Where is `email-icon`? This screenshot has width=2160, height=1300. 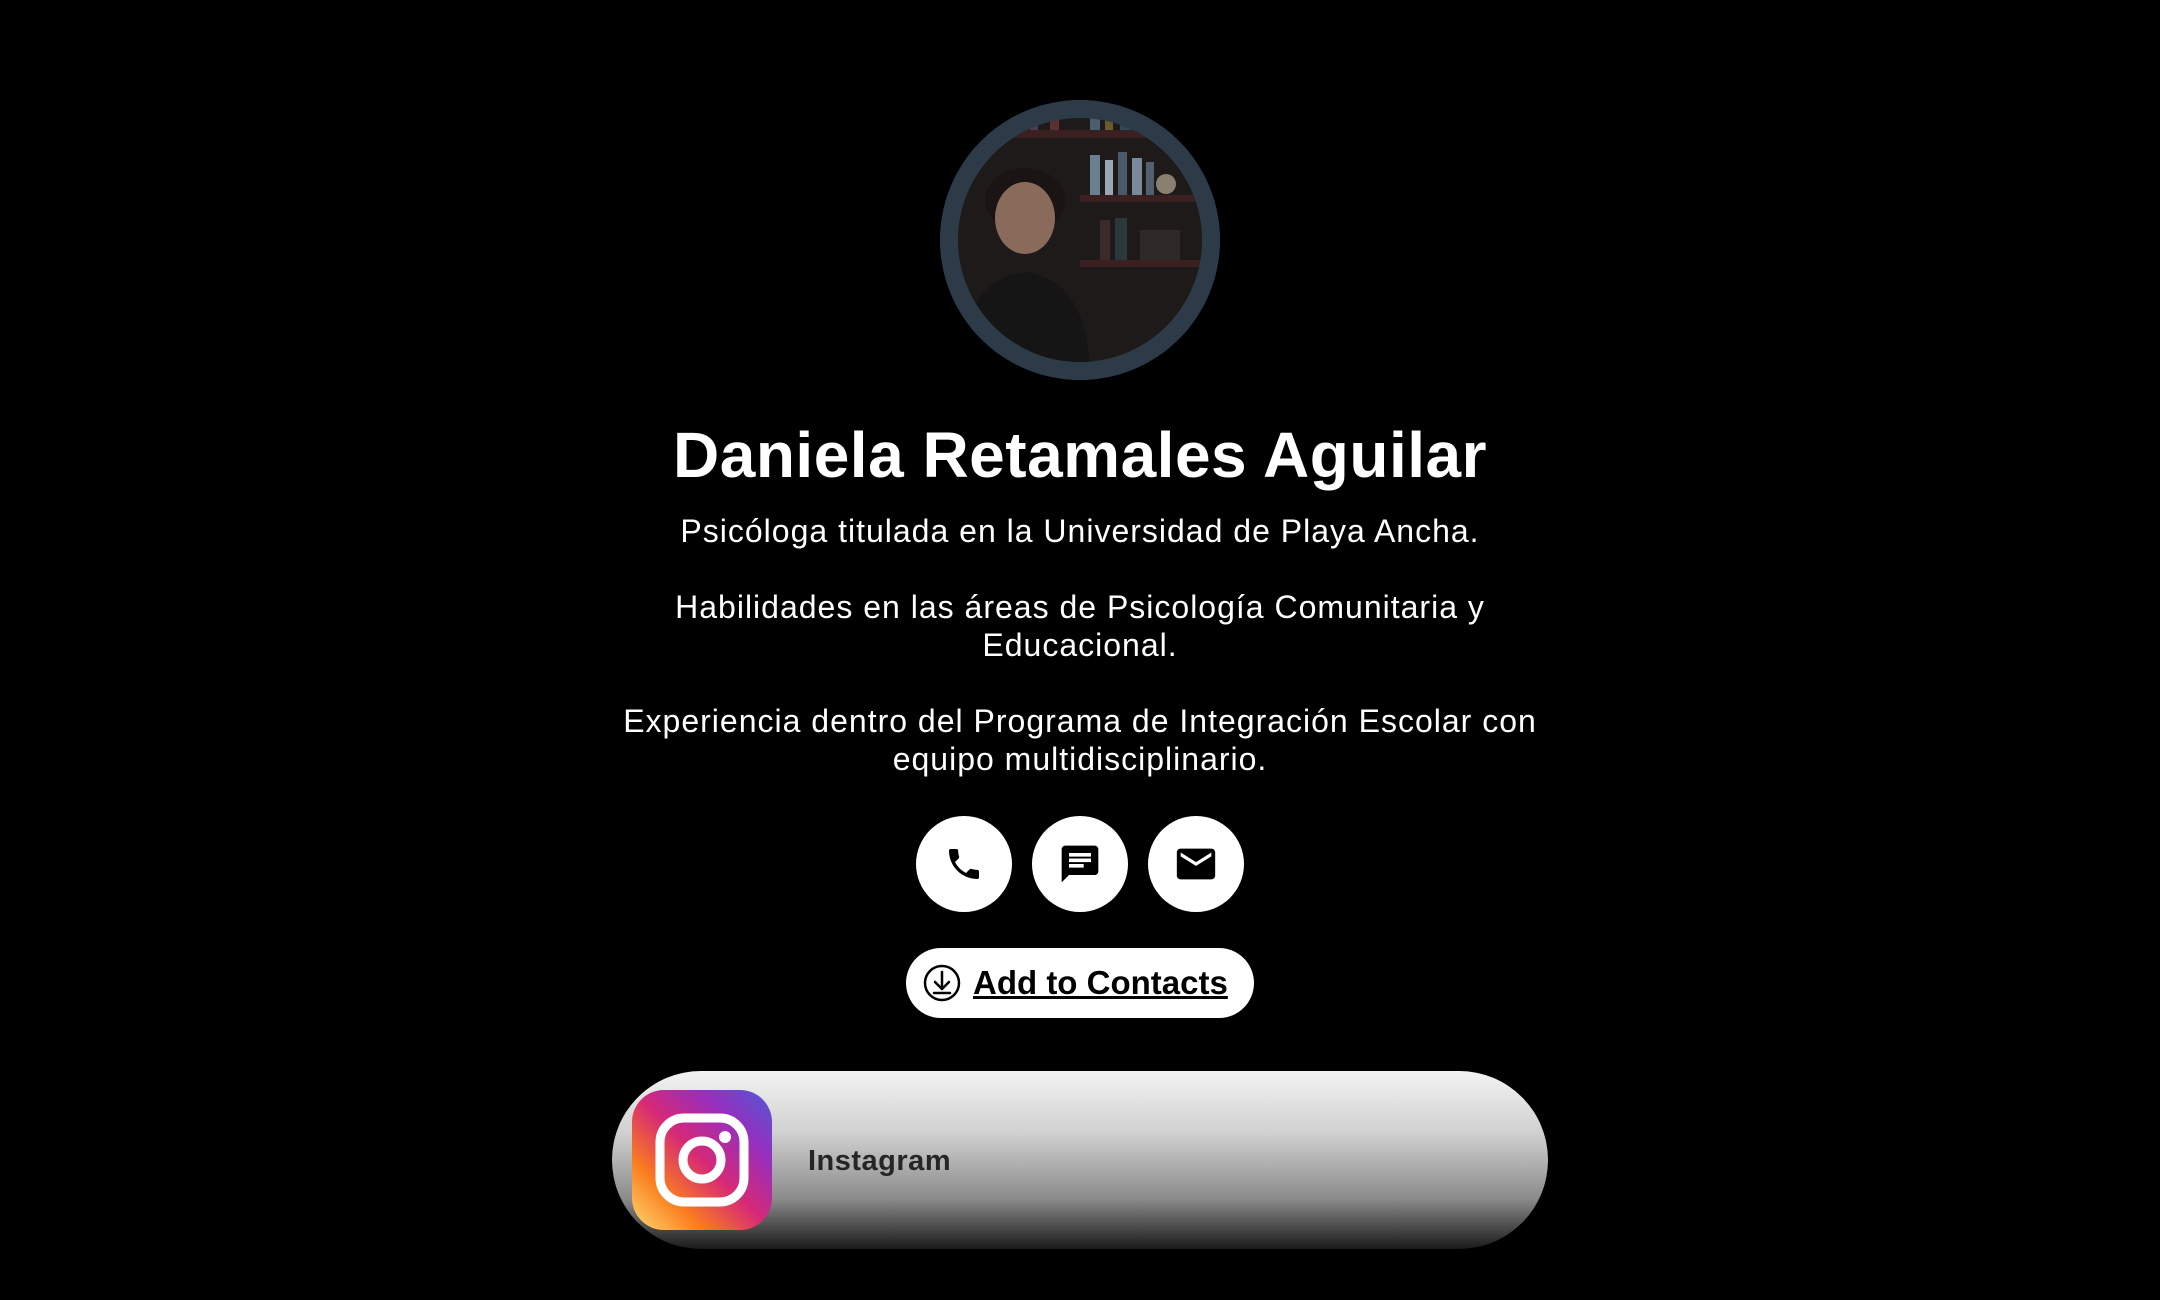
email-icon is located at coordinates (1196, 864).